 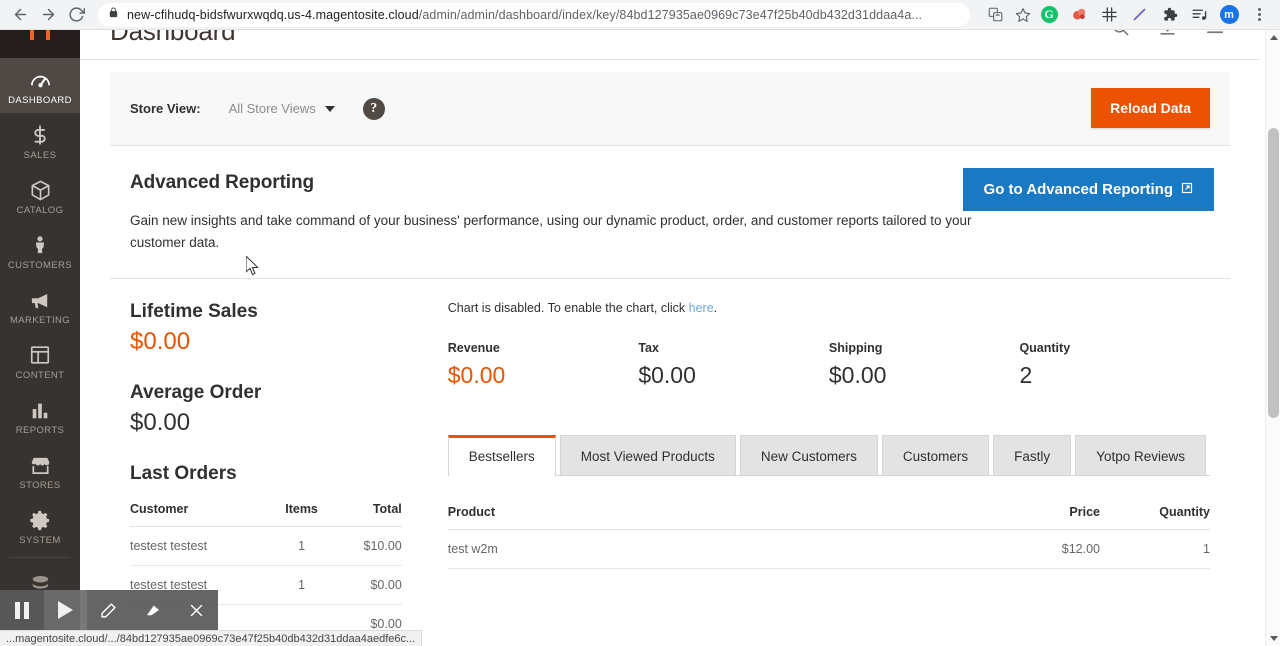 I want to click on extension-icons: G m, so click(x=1155, y=15).